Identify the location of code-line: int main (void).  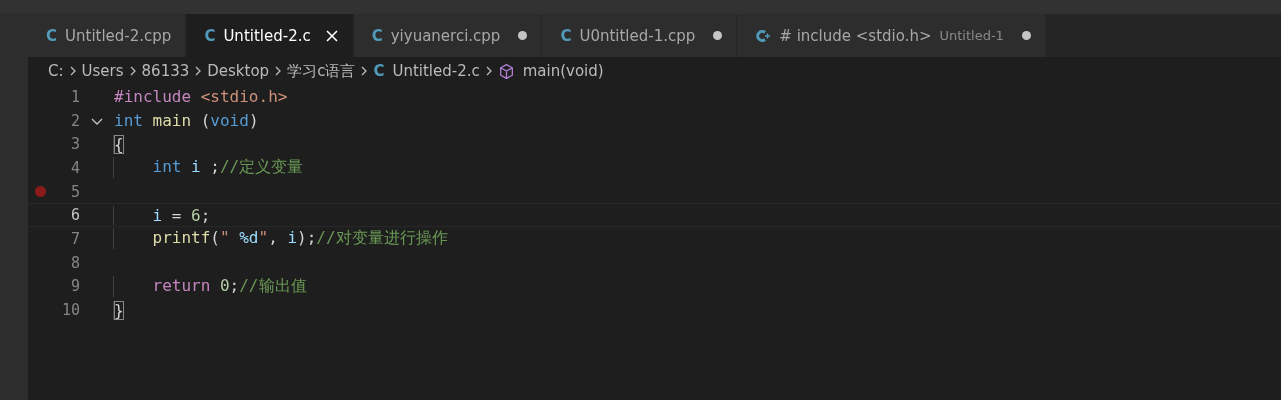
(186, 121).